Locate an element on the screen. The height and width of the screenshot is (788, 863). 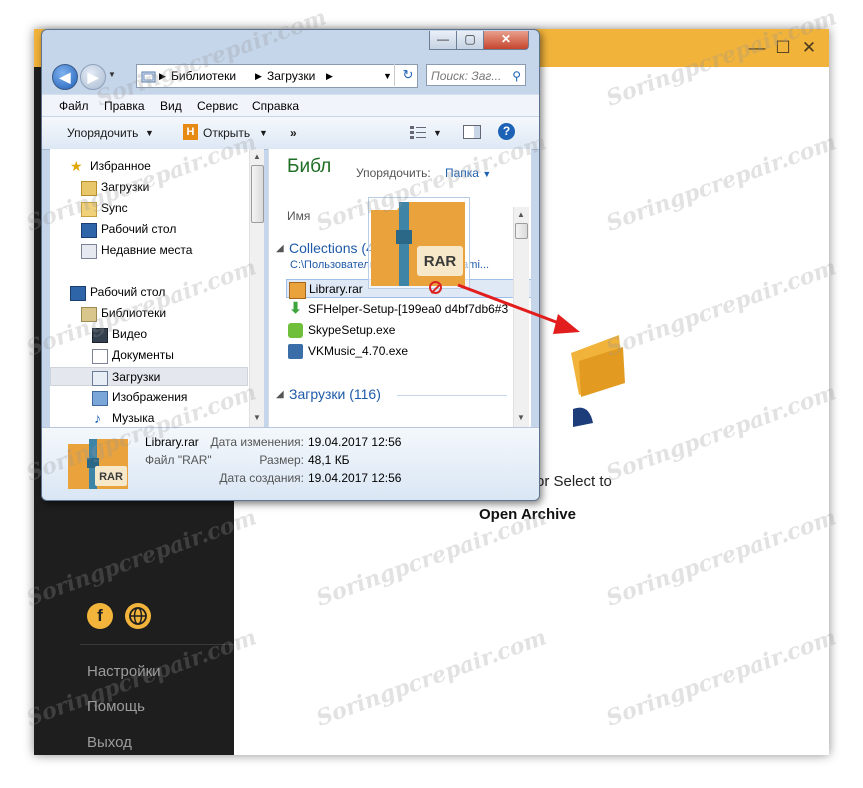
nav-item-favorites: ★ Избранное is located at coordinates (149, 166).